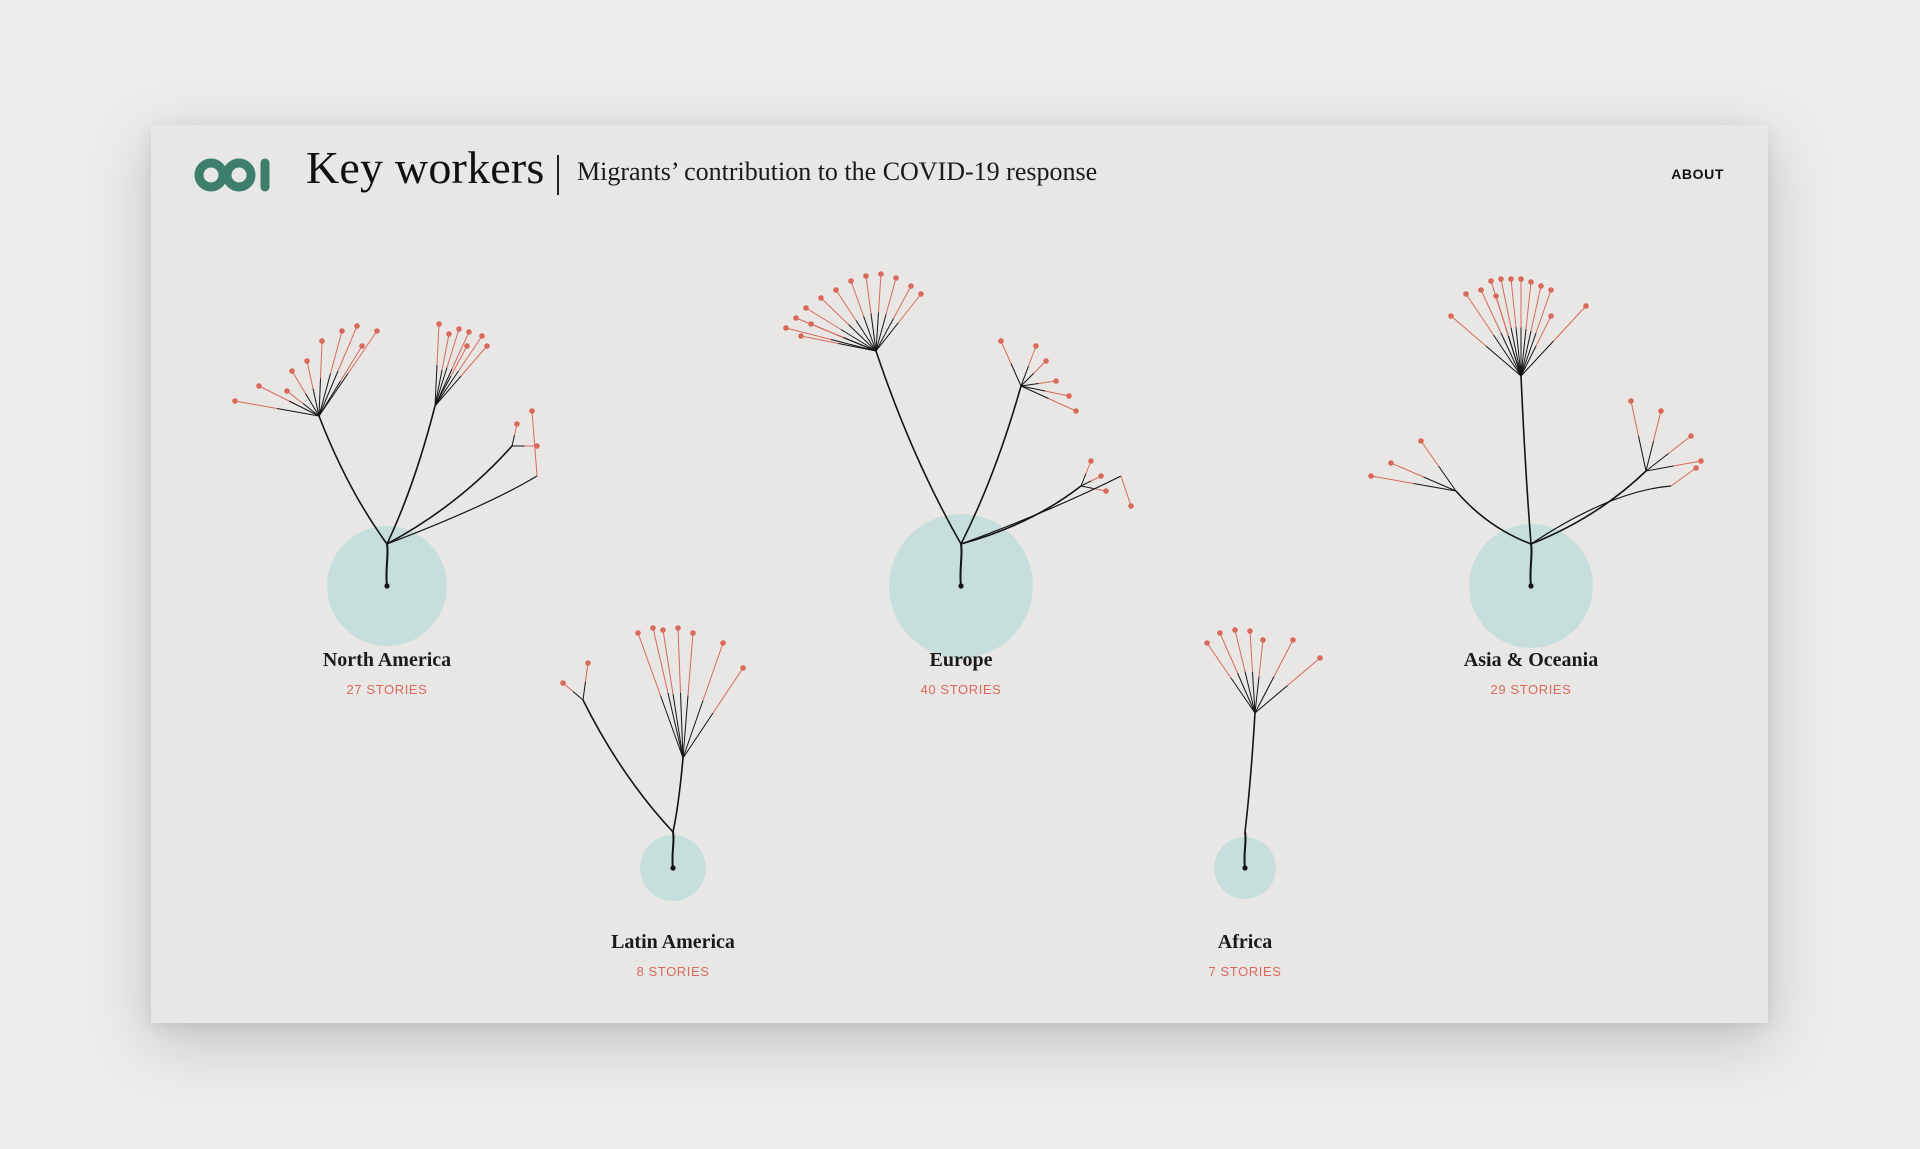 Image resolution: width=1920 pixels, height=1149 pixels. What do you see at coordinates (1245, 942) in the screenshot?
I see `region-name-label: Africa` at bounding box center [1245, 942].